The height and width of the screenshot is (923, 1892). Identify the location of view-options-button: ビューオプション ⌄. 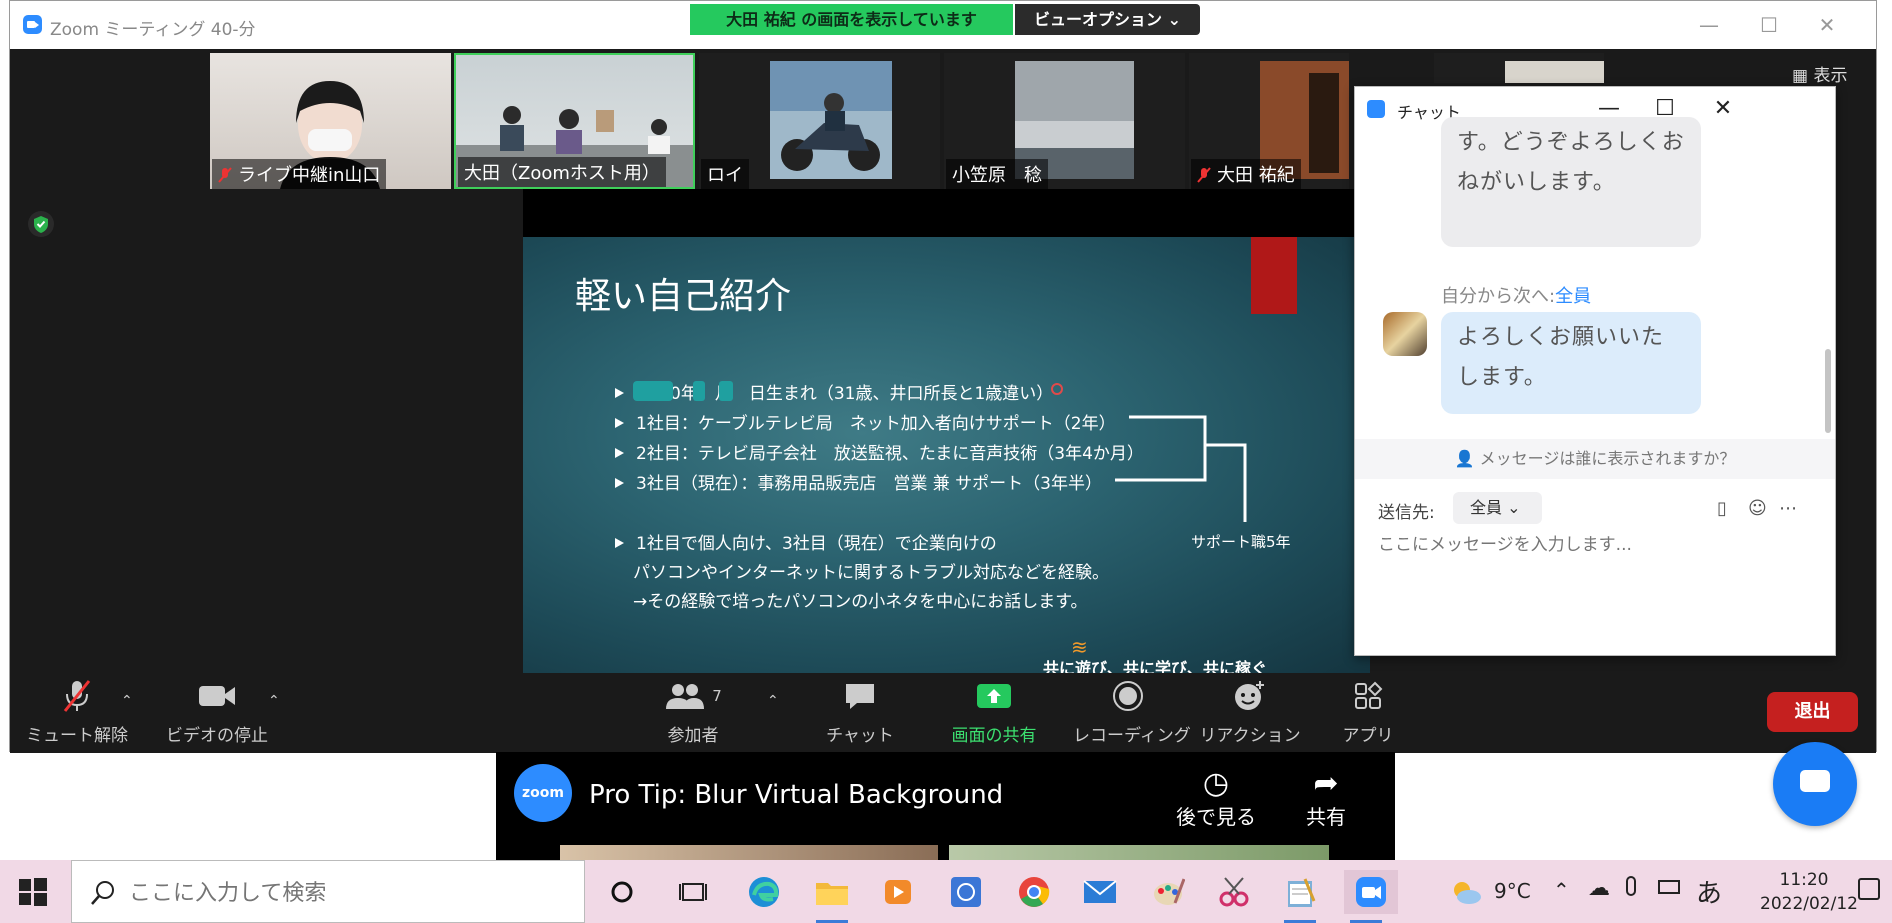
(1107, 19).